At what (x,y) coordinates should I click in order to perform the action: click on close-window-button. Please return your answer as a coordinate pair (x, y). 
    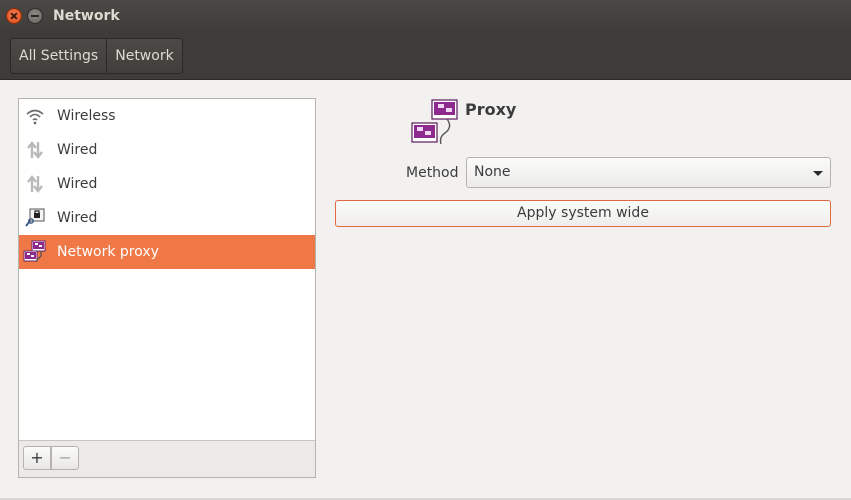
    Looking at the image, I should click on (14, 16).